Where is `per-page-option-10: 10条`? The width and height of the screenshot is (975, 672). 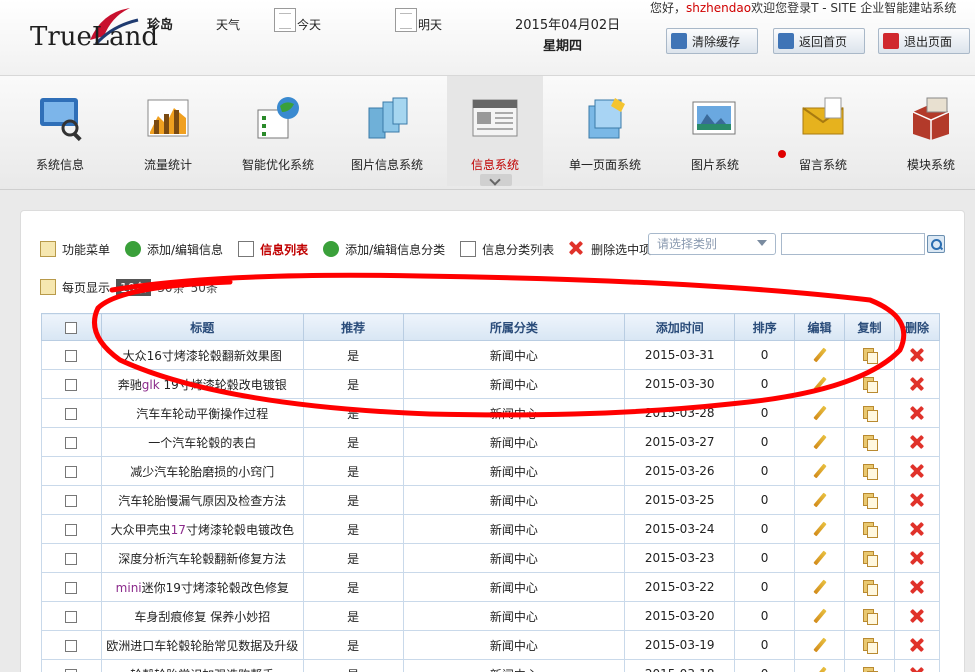
per-page-option-10: 10条 is located at coordinates (134, 287).